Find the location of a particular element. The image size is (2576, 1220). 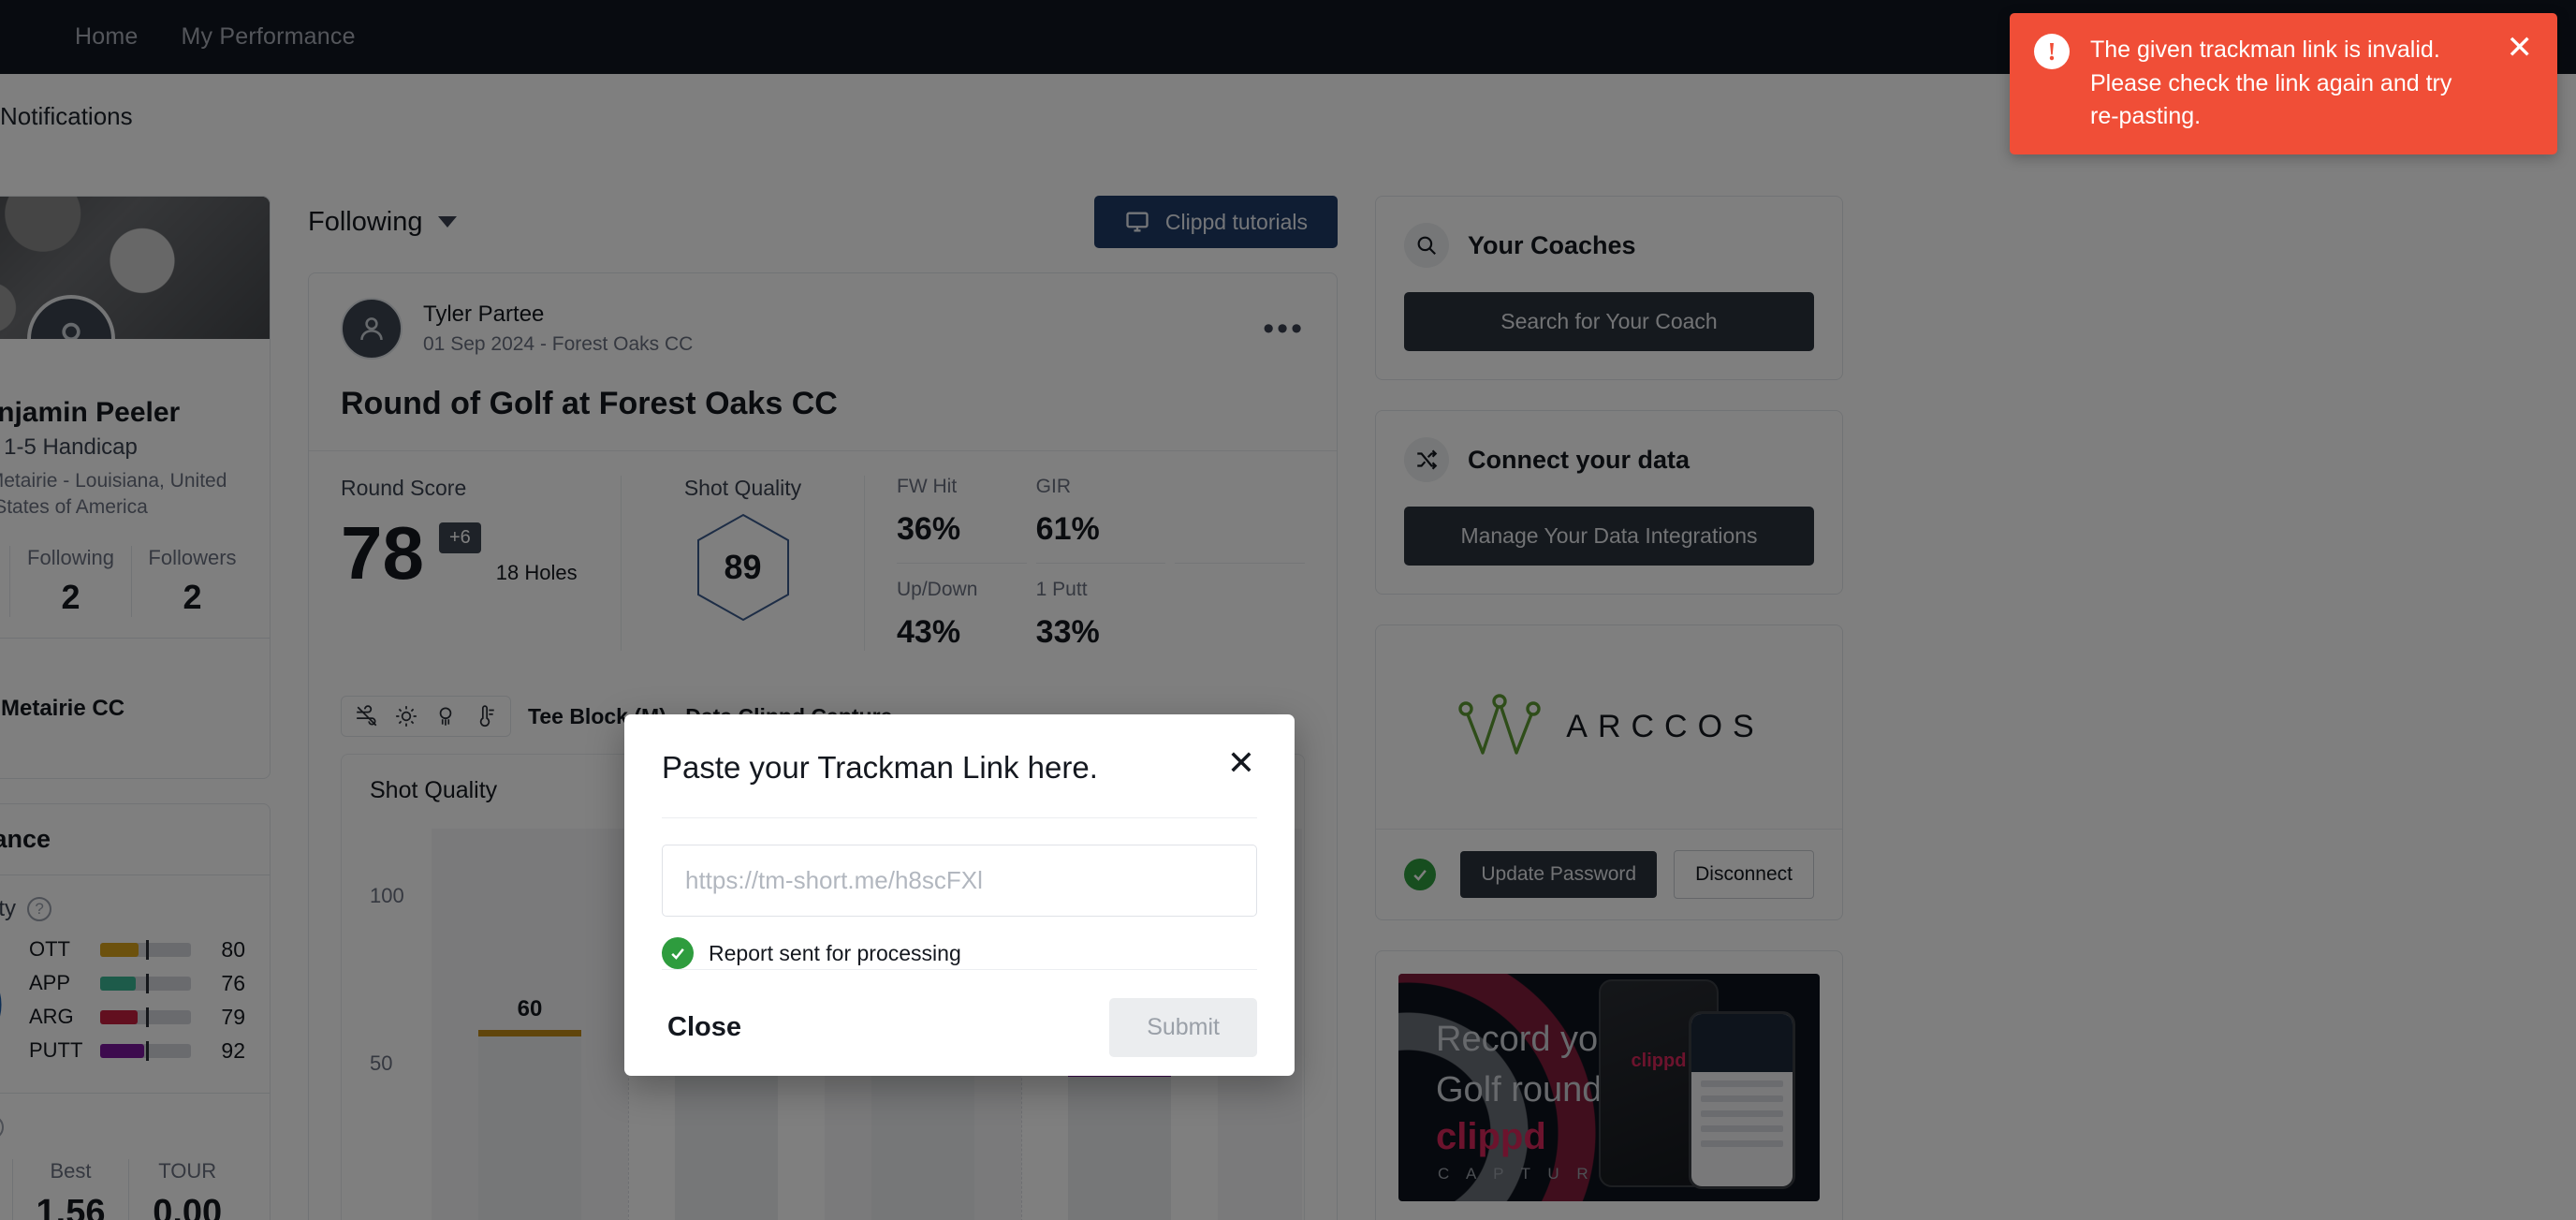

close-icon: ✕ is located at coordinates (2520, 48).